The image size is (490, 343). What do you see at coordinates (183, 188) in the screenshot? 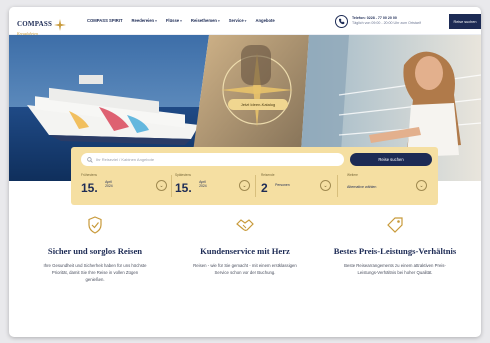
I see `date-to-day: 15.` at bounding box center [183, 188].